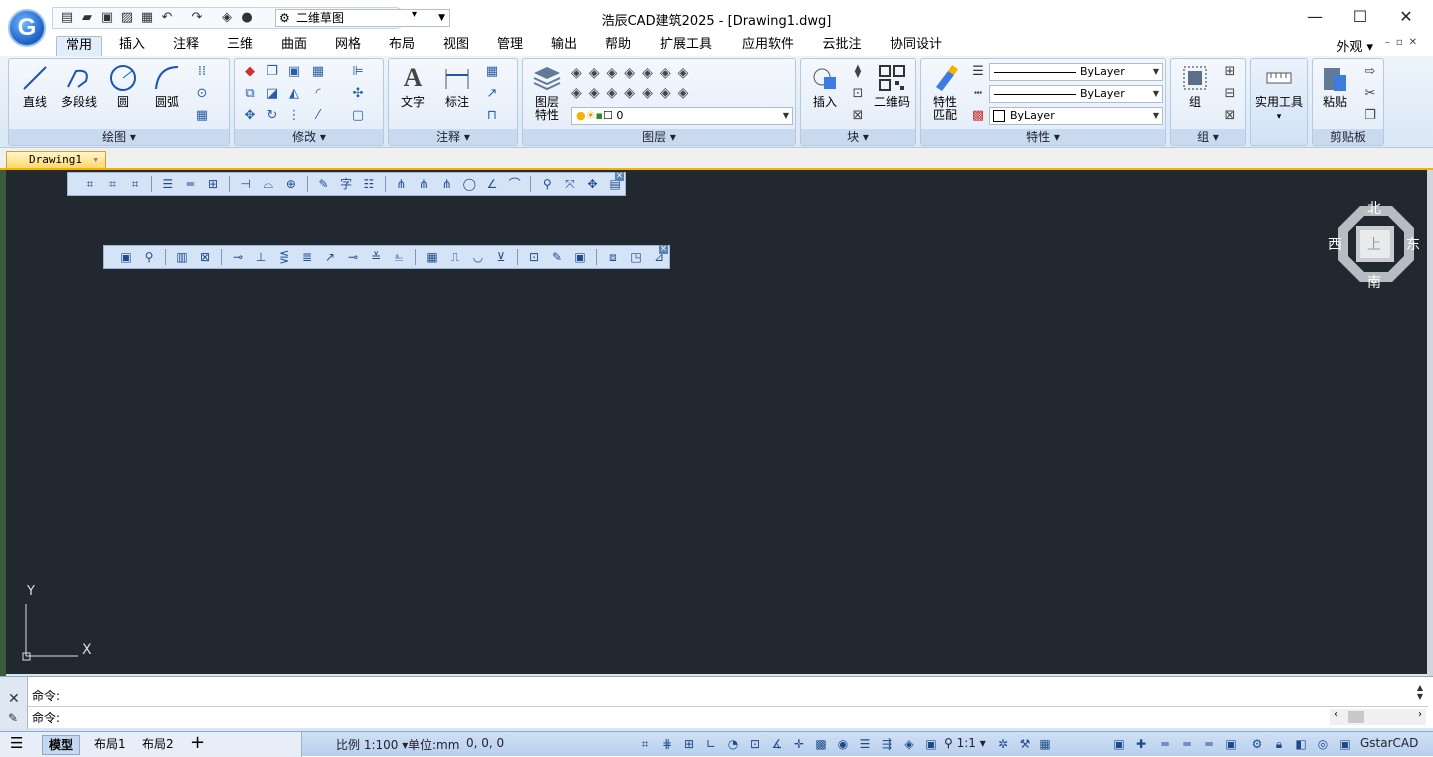 The height and width of the screenshot is (757, 1433). I want to click on lineweight-select: ByLayer ▼, so click(1076, 72).